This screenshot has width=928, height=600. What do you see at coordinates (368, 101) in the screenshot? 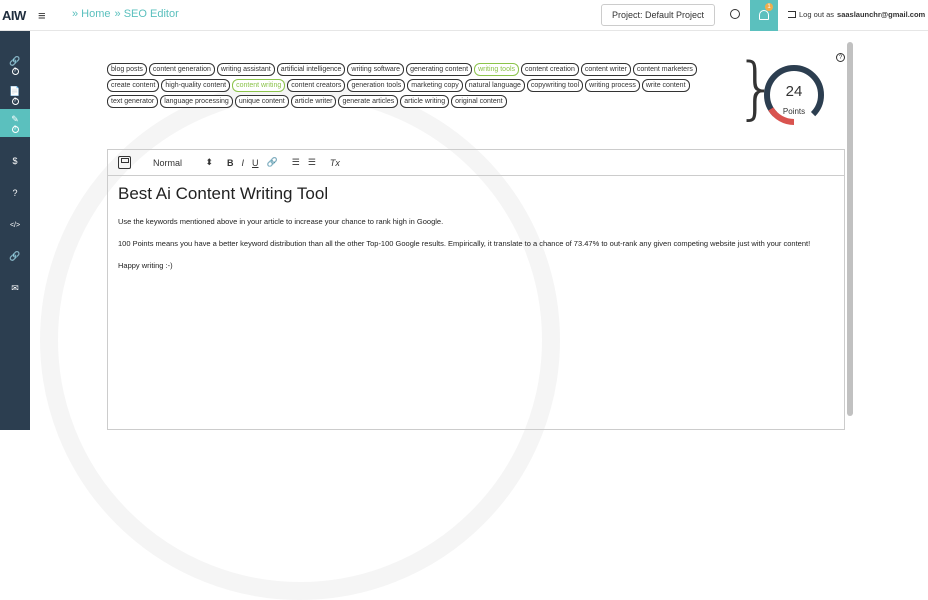
I see `keyword-chip: generate articles` at bounding box center [368, 101].